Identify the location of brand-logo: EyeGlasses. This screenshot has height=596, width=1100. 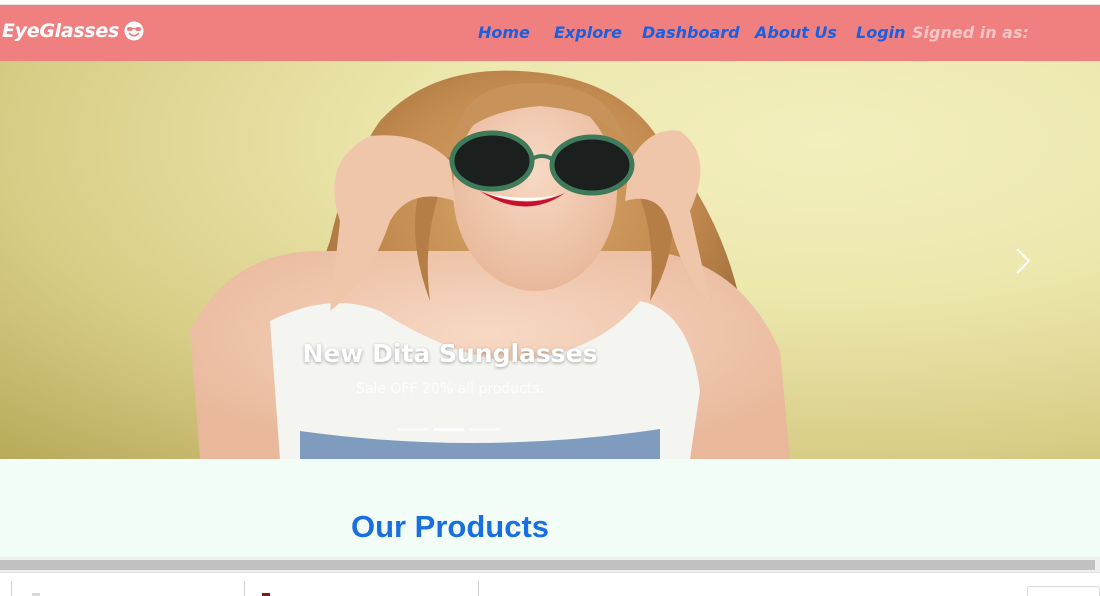
(73, 31).